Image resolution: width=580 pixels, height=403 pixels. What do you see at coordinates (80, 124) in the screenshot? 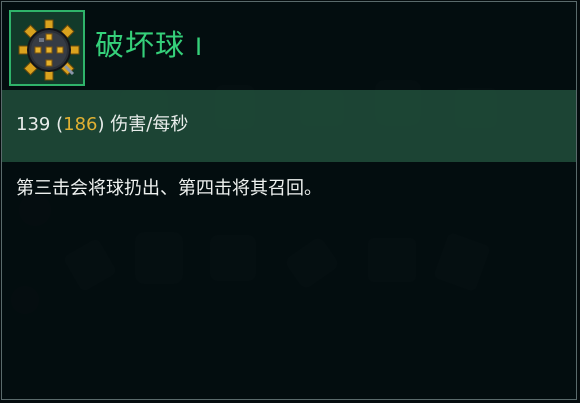
I see `upgraded-damage: 186` at bounding box center [80, 124].